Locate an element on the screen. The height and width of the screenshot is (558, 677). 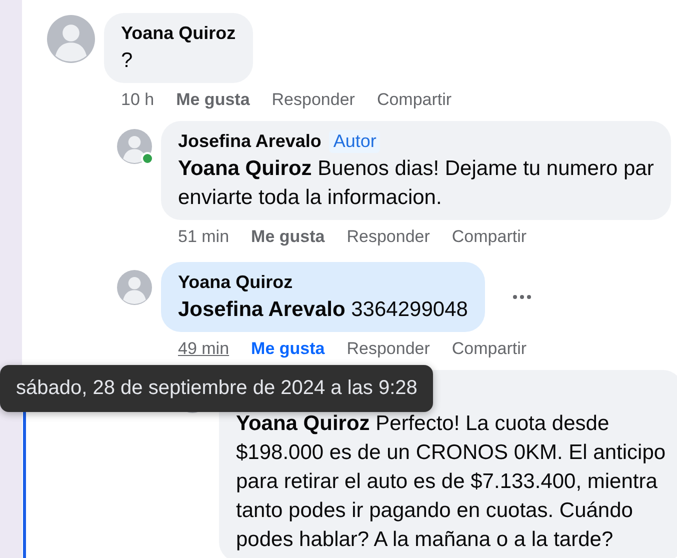
author-name: Josefina Arevalo is located at coordinates (250, 141).